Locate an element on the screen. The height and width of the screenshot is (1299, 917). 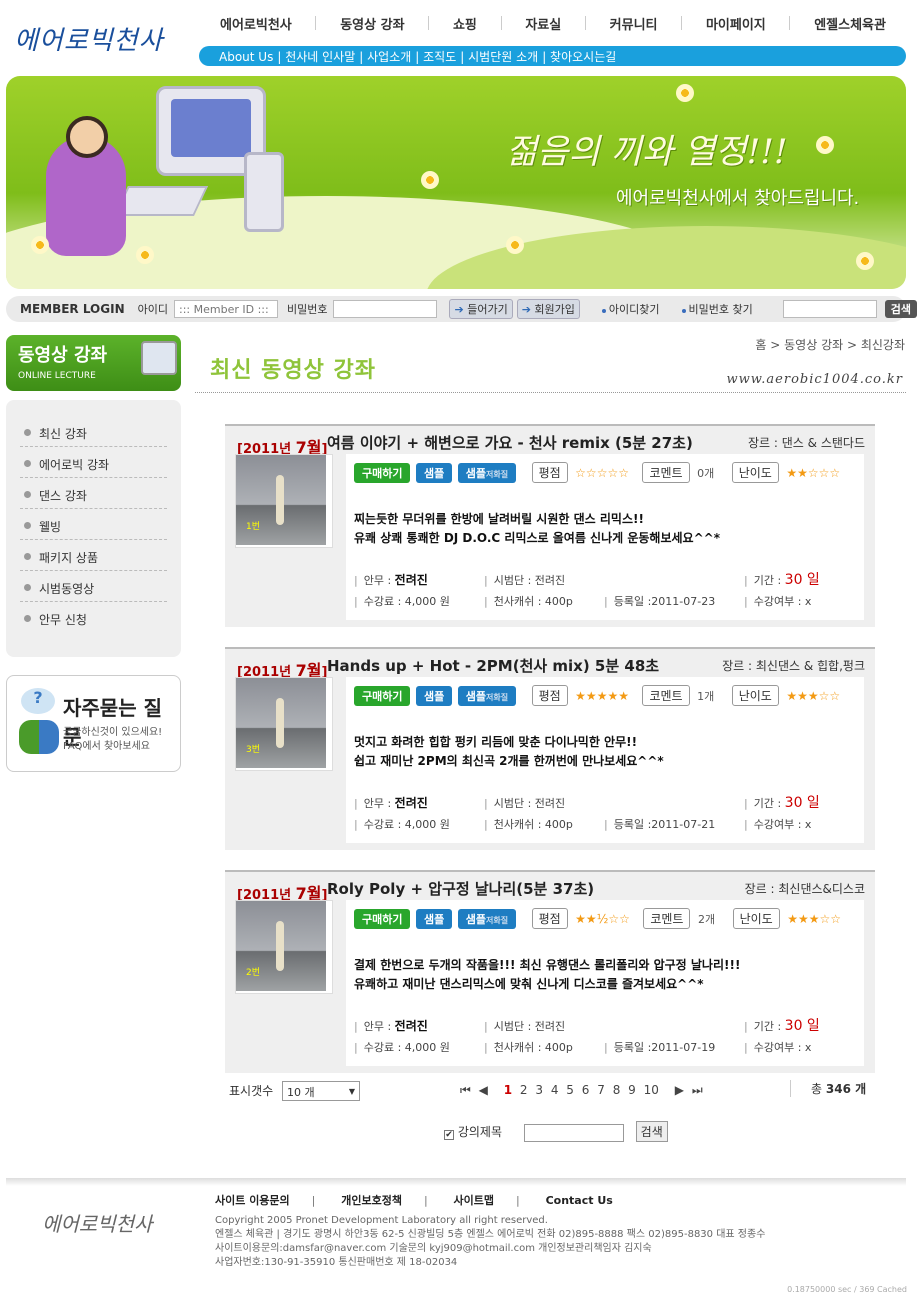
footer-link-contact: Contact Us is located at coordinates (579, 1200).